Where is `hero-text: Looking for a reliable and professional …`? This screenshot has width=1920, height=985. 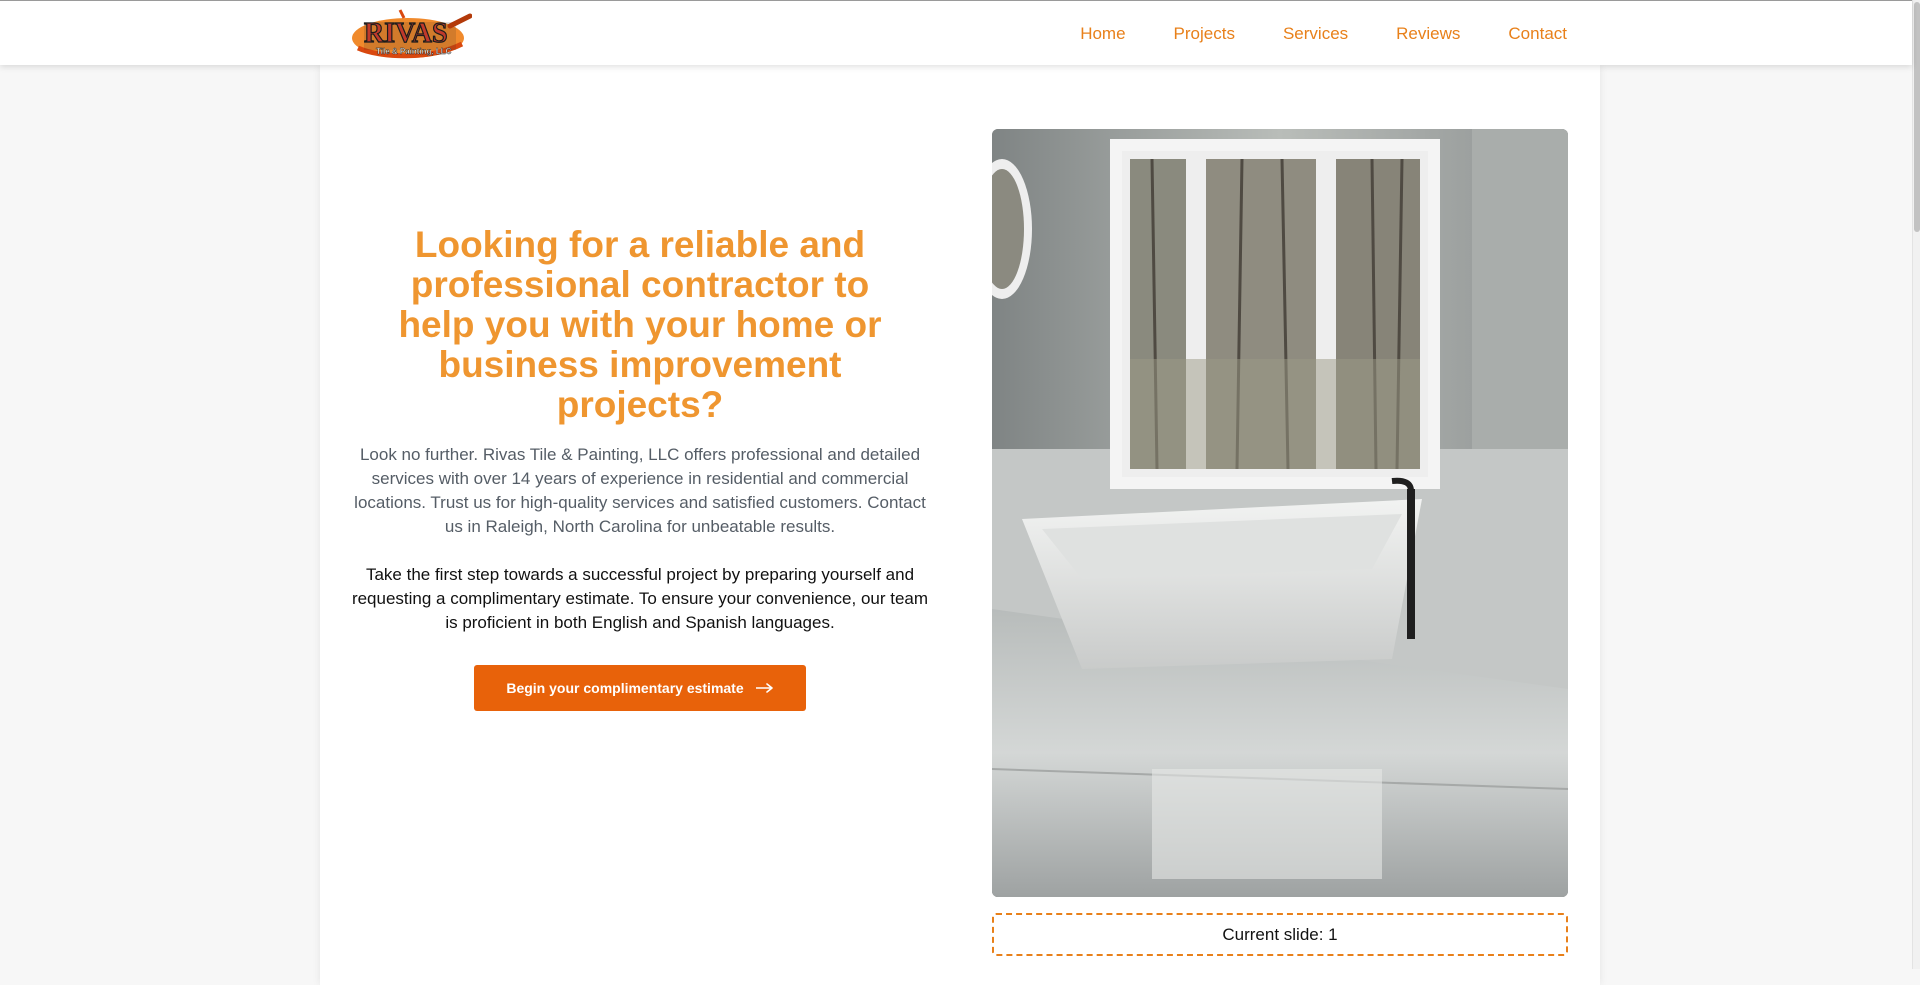
hero-text: Looking for a reliable and professional … is located at coordinates (640, 468).